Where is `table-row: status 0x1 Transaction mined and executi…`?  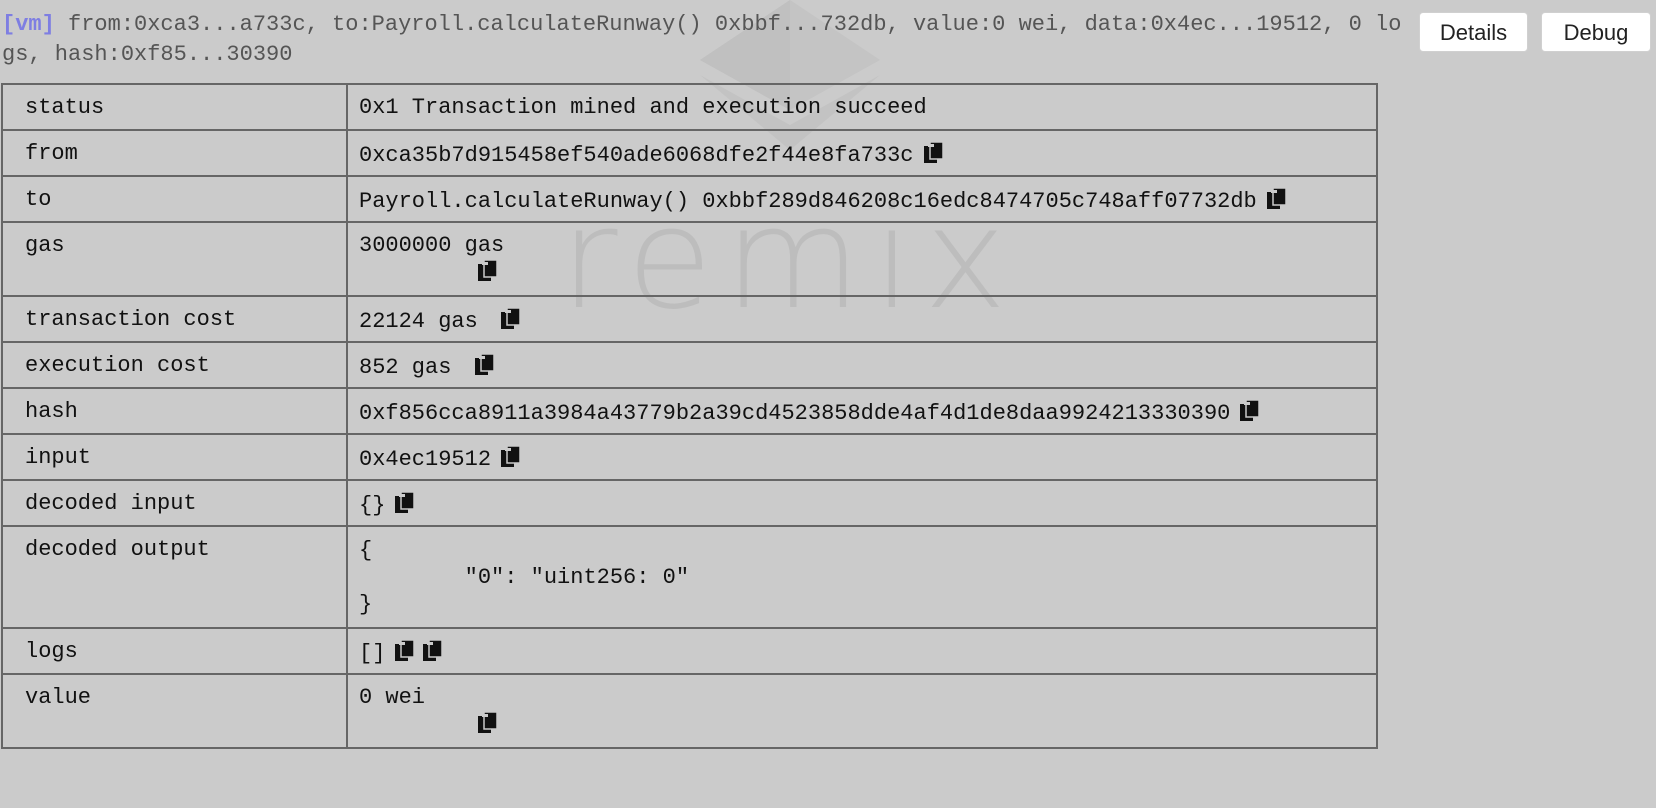
table-row: status 0x1 Transaction mined and executi… is located at coordinates (689, 107).